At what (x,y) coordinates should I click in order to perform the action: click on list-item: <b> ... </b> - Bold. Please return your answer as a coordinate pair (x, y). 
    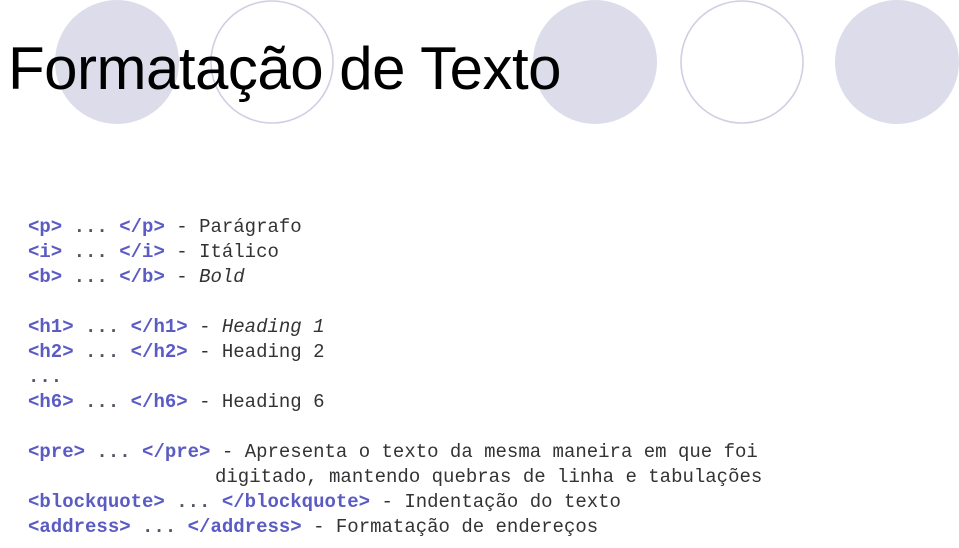
    Looking at the image, I should click on (479, 277).